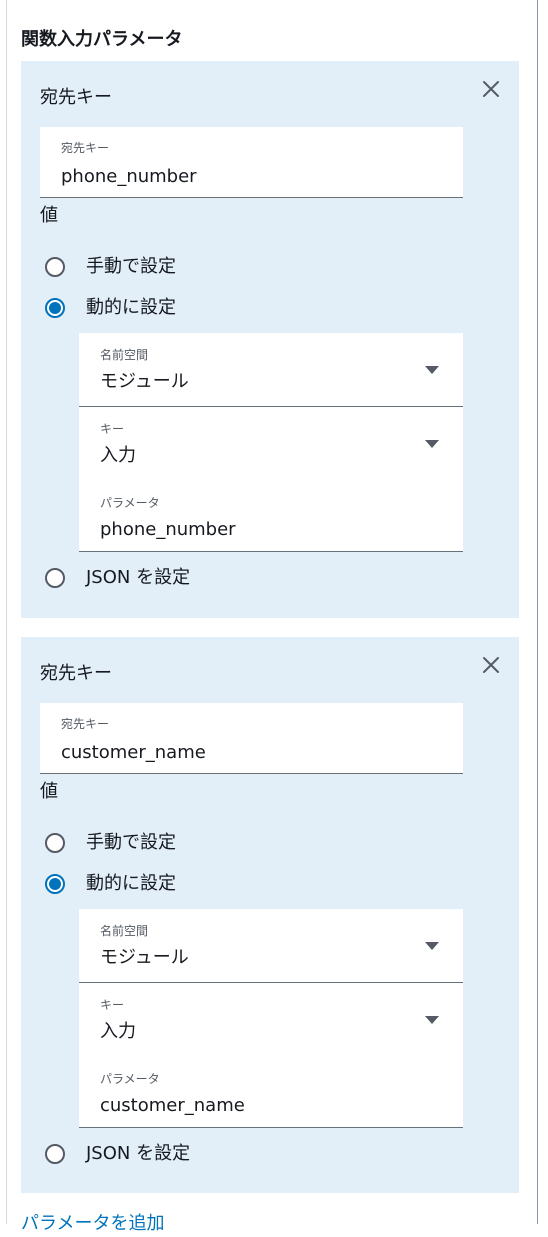  I want to click on destination-key-input: 宛先キー customer_name, so click(251, 738).